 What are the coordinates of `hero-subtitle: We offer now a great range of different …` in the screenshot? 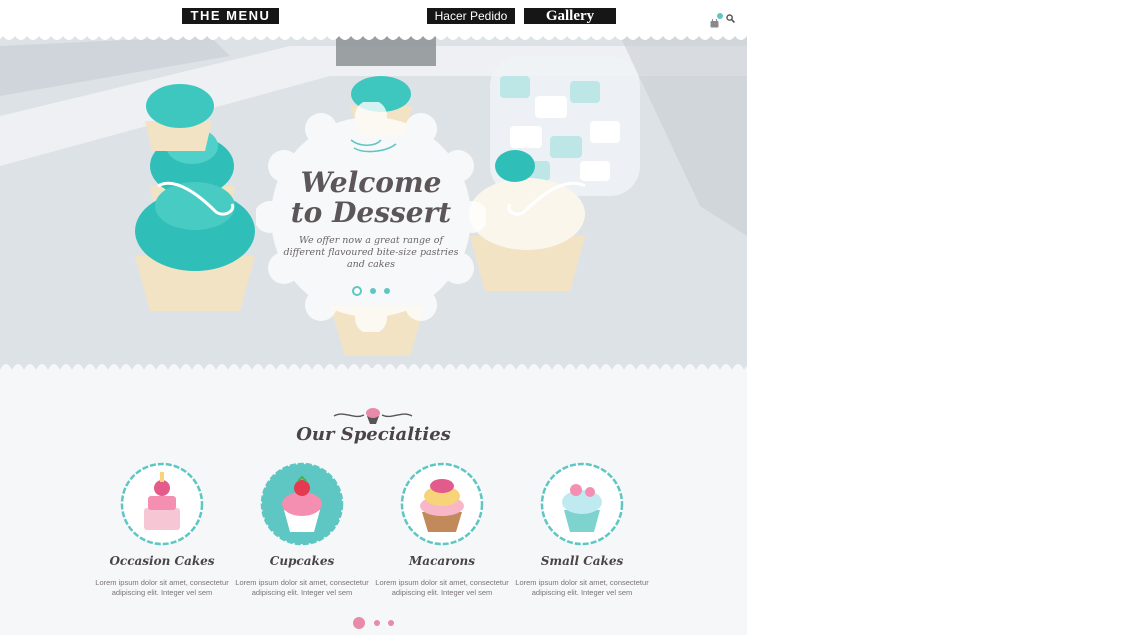 It's located at (371, 252).